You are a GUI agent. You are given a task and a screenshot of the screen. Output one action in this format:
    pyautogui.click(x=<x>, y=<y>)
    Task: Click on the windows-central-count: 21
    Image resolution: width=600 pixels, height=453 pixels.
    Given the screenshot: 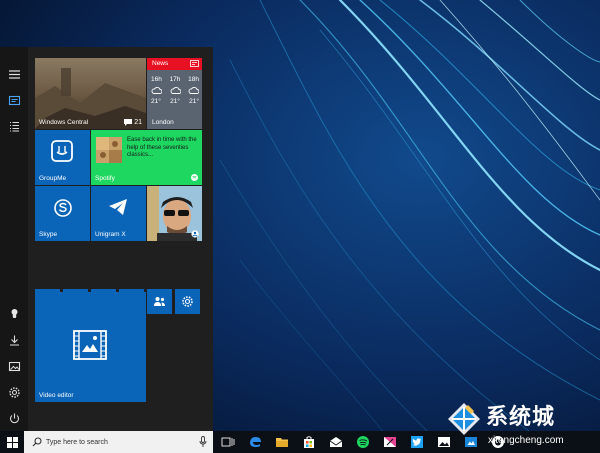 What is the action you would take?
    pyautogui.click(x=138, y=122)
    